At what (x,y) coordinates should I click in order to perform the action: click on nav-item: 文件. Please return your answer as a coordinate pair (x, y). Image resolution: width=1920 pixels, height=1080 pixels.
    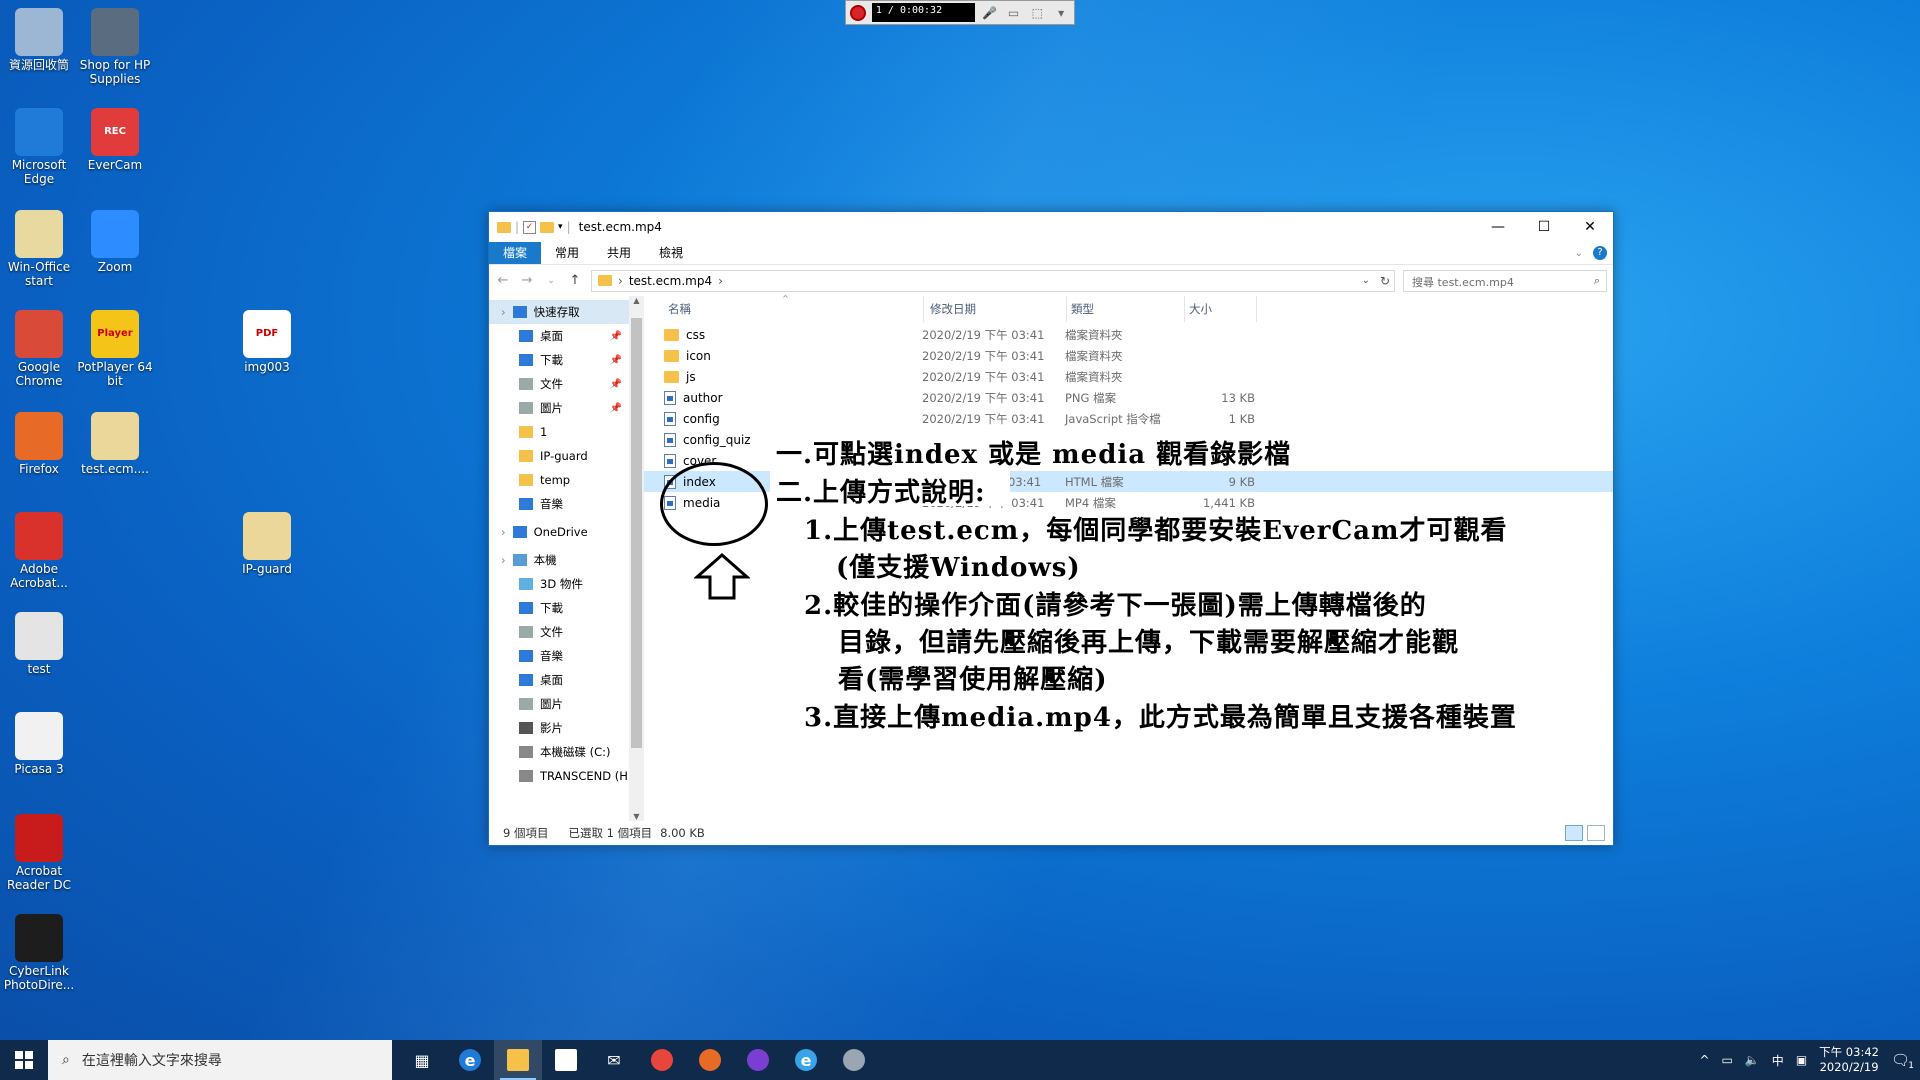
    Looking at the image, I should click on (566, 632).